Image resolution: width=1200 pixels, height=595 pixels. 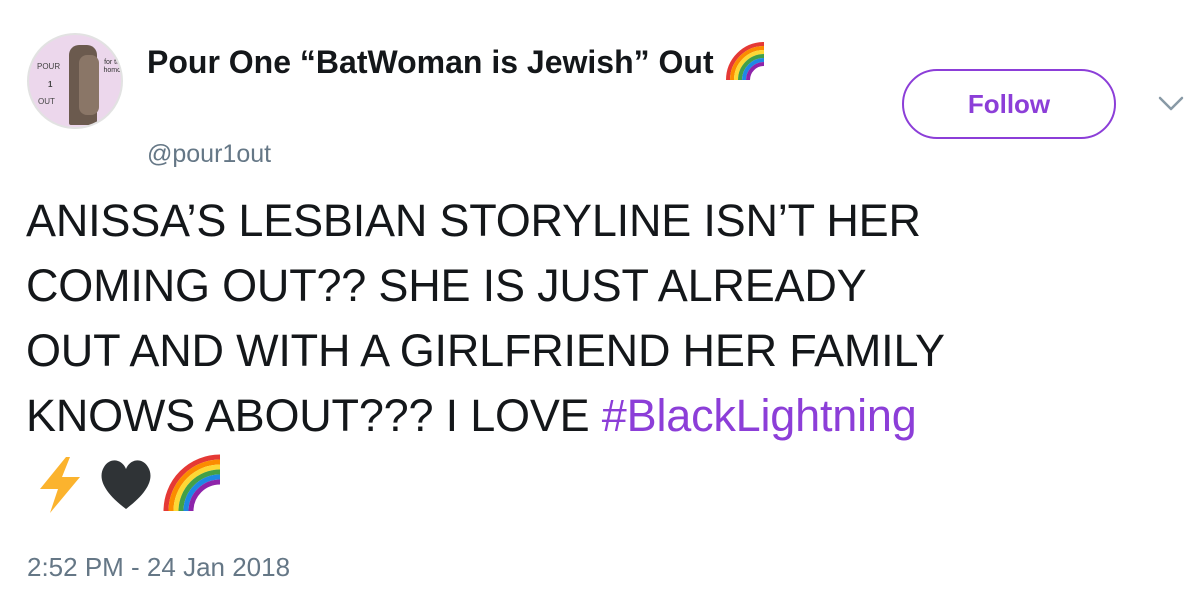 I want to click on tweet-line-last: KNOWS ABOUT??? I LOVE #BlackLightning, so click(x=611, y=415).